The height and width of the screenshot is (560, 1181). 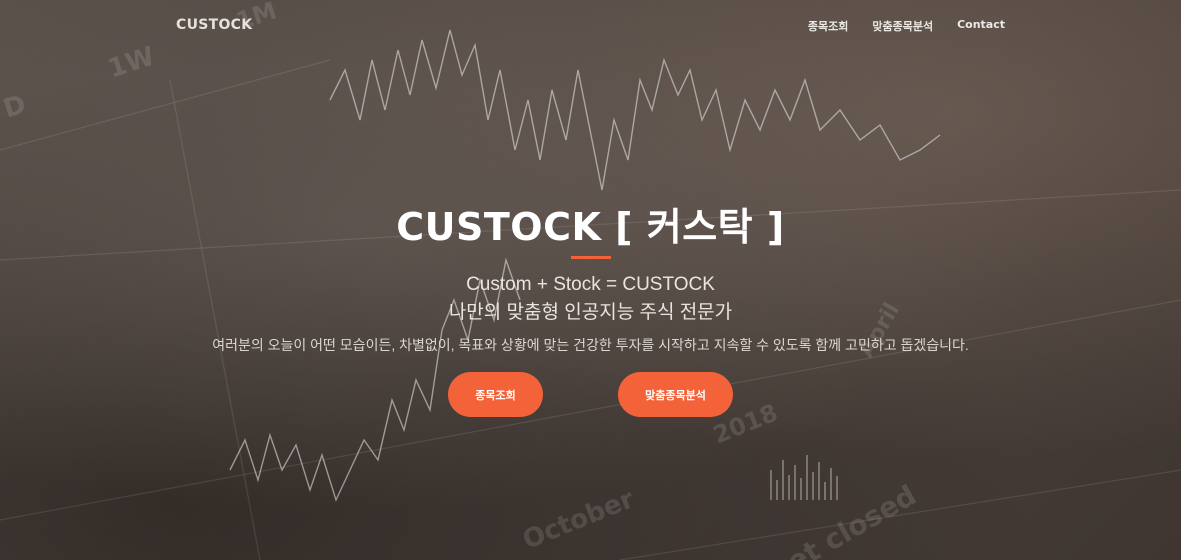 What do you see at coordinates (591, 257) in the screenshot?
I see `title-divider` at bounding box center [591, 257].